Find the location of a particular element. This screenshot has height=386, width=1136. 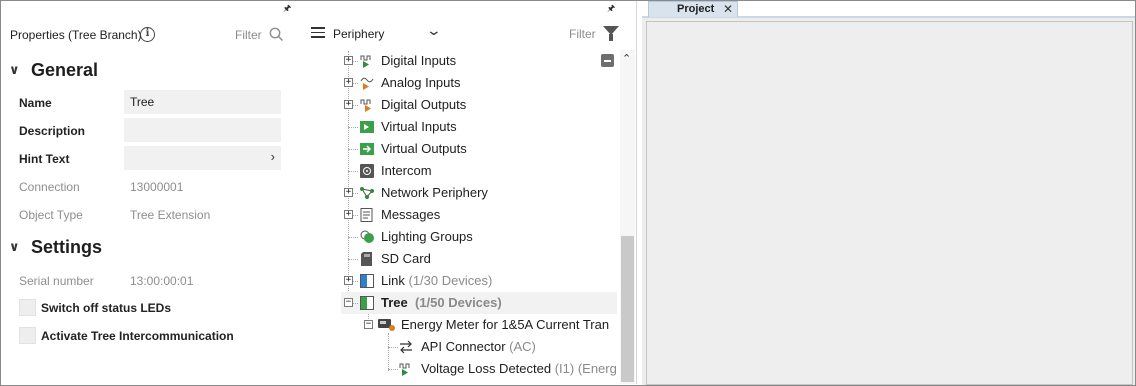

virtual-inputs-icon is located at coordinates (367, 127).